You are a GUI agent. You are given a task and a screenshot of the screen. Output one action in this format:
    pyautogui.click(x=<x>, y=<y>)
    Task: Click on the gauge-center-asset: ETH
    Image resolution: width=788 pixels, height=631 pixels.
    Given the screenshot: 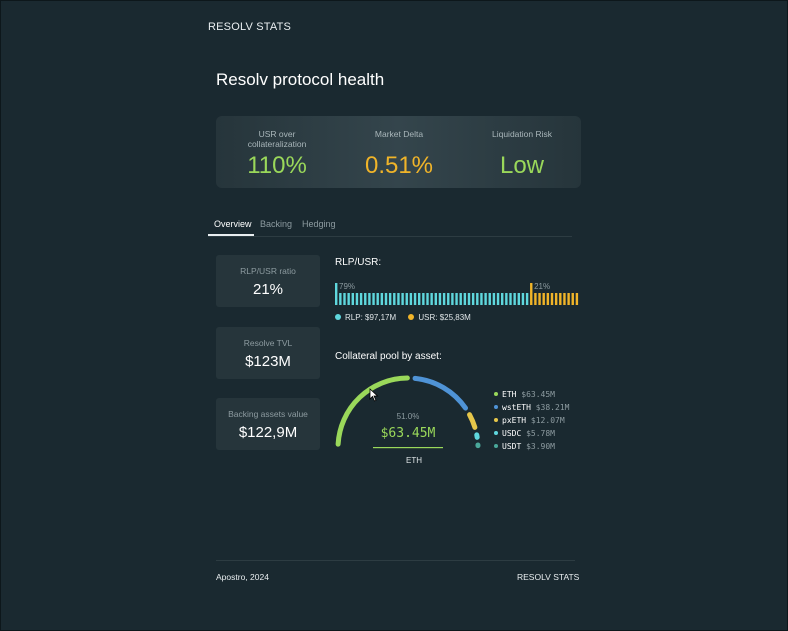 What is the action you would take?
    pyautogui.click(x=414, y=460)
    